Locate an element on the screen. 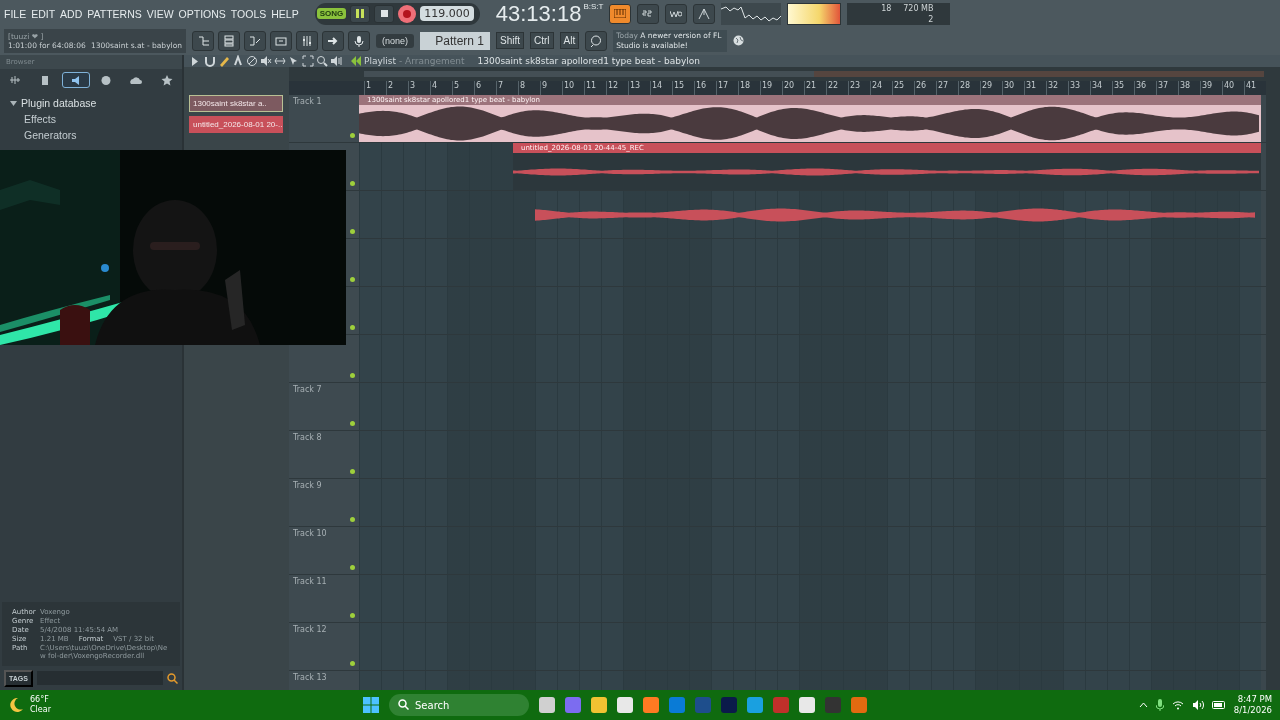 The image size is (1280, 720). menu-arrow-icon is located at coordinates (356, 61).